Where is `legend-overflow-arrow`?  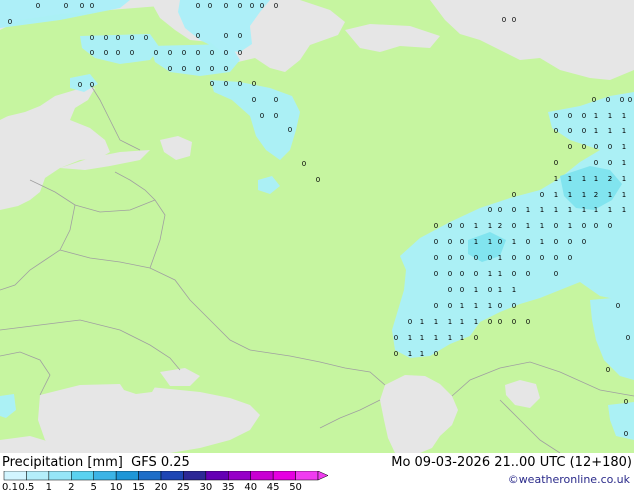
legend-overflow-arrow is located at coordinates (323, 476).